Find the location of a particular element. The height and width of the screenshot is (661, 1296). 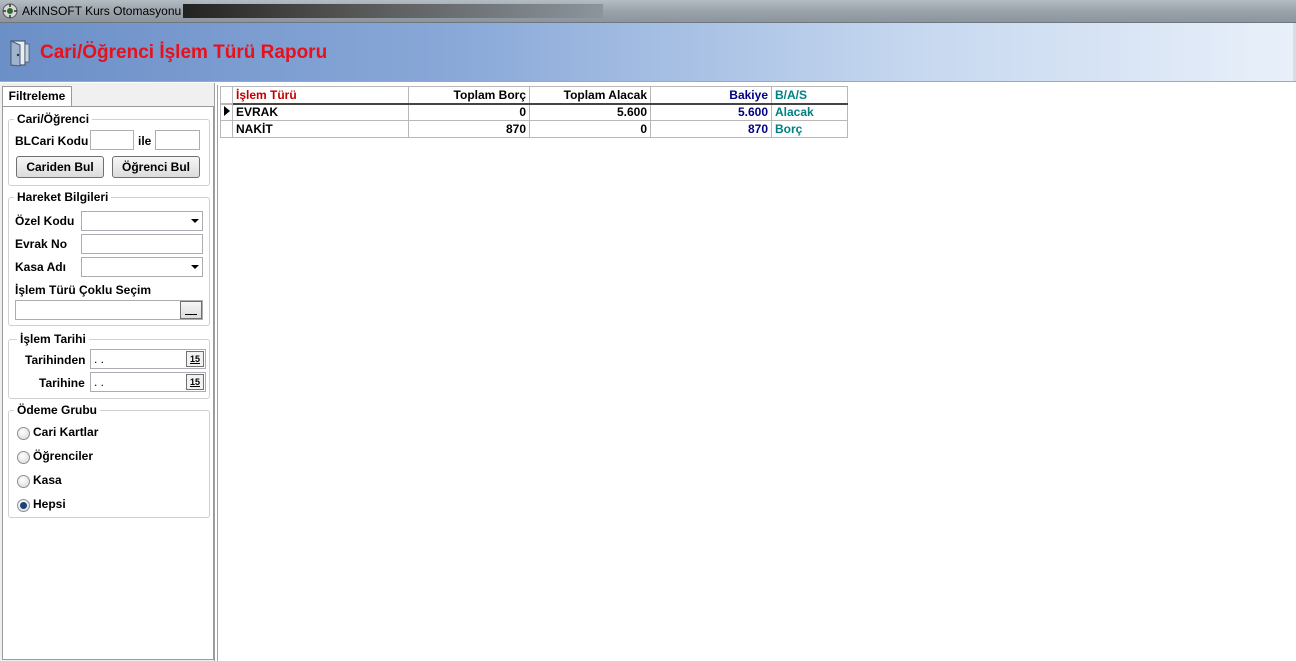

radio-cari-kartlar is located at coordinates (23, 433).